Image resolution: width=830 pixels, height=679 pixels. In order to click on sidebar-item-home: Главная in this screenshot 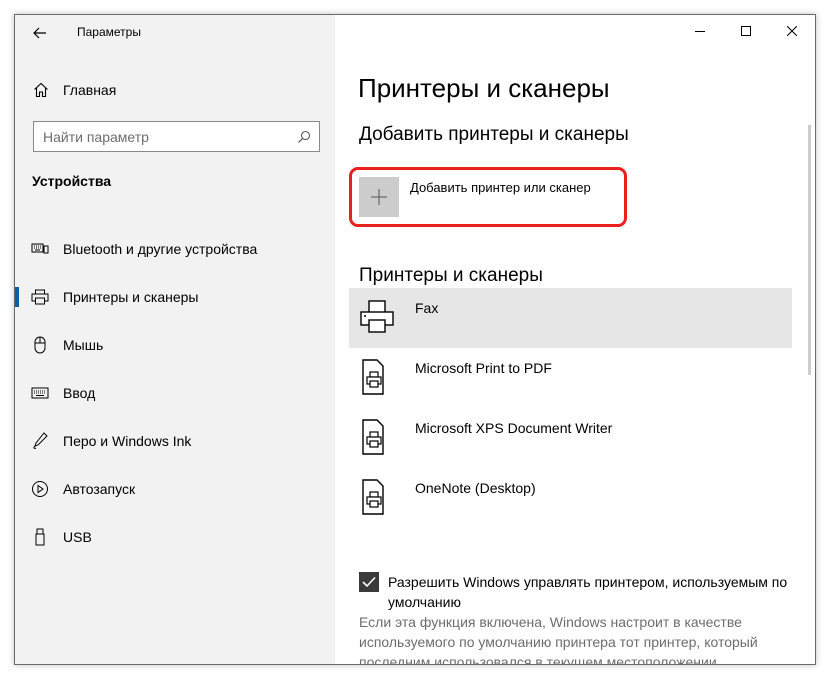, I will do `click(74, 90)`.